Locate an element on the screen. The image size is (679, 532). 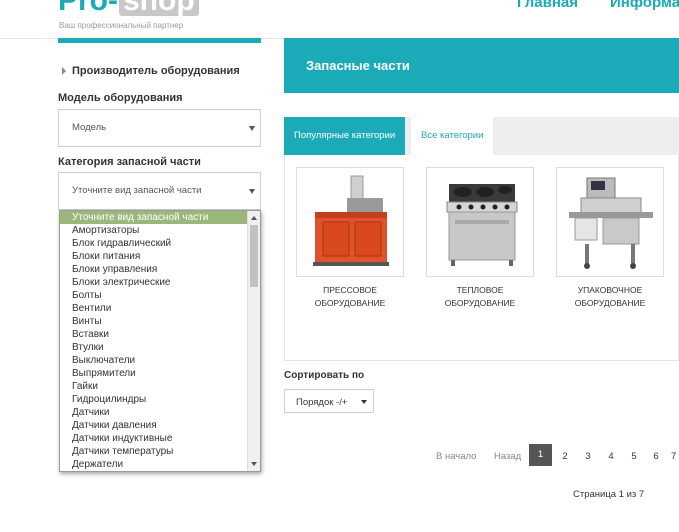
tab-all-categories: Все категории is located at coordinates (452, 136).